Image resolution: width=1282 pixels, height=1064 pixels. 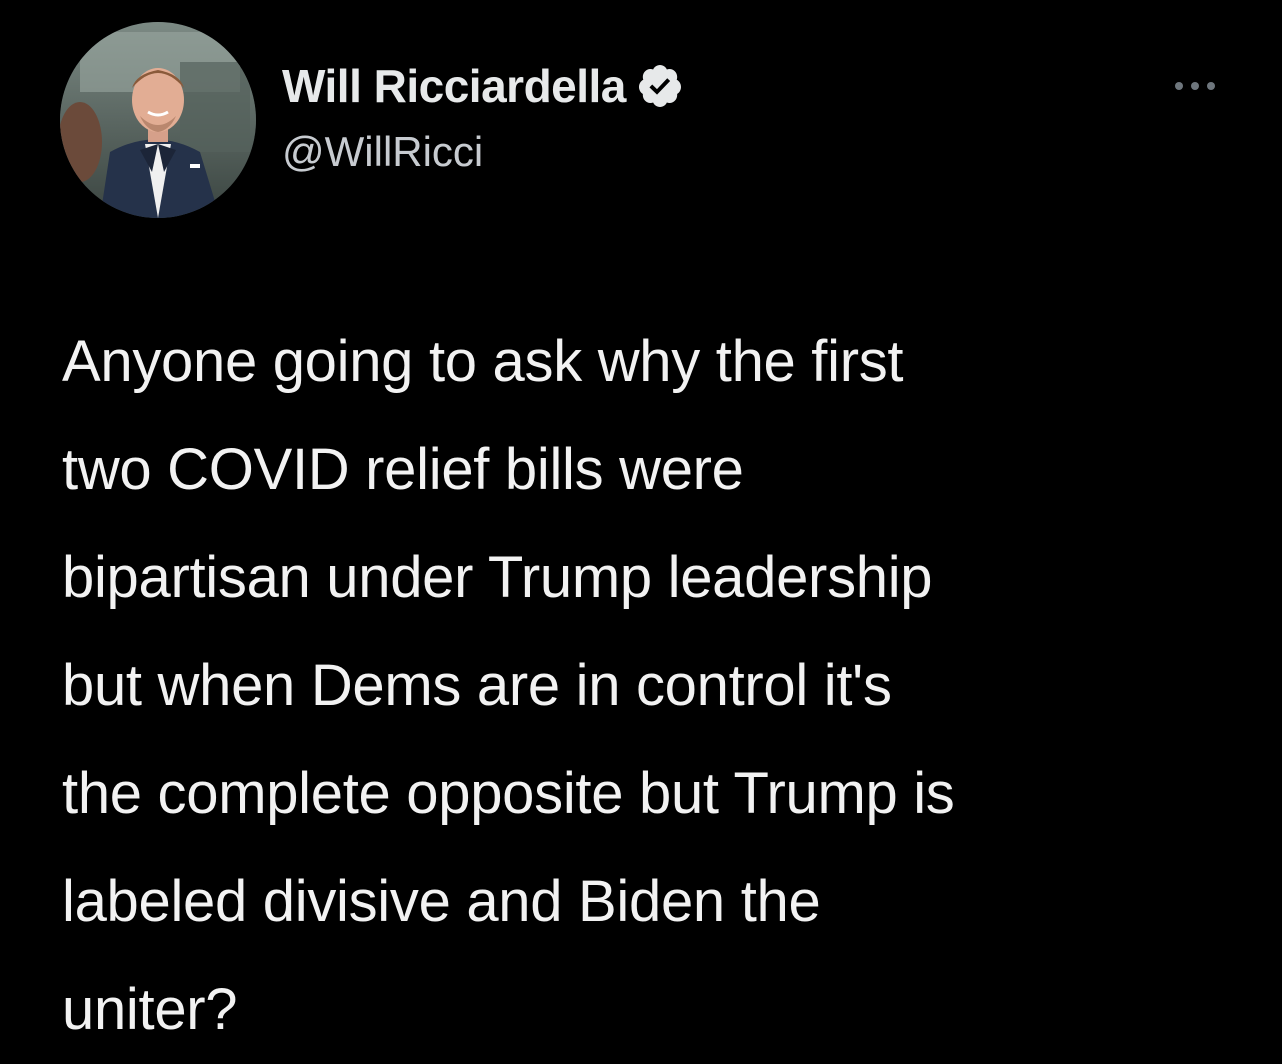 I want to click on author-name-row: Will Ricciardella, so click(x=483, y=86).